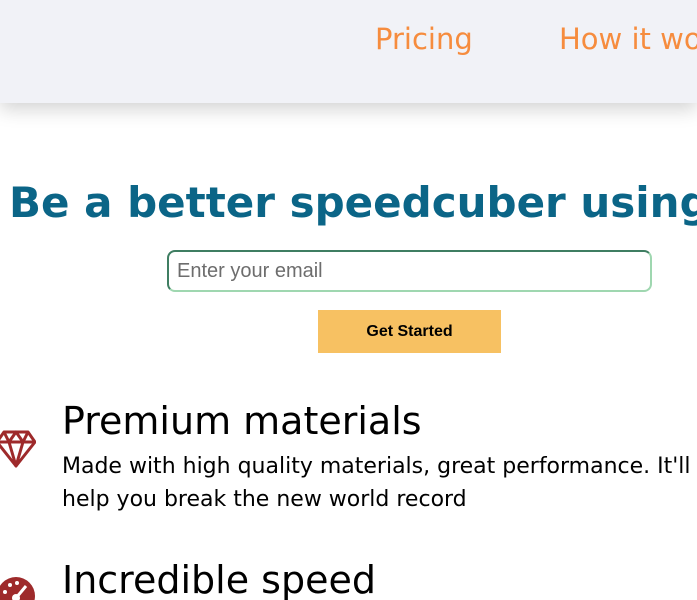 The image size is (697, 600). Describe the element at coordinates (219, 579) in the screenshot. I see `feature-title: Incredible speed` at that location.